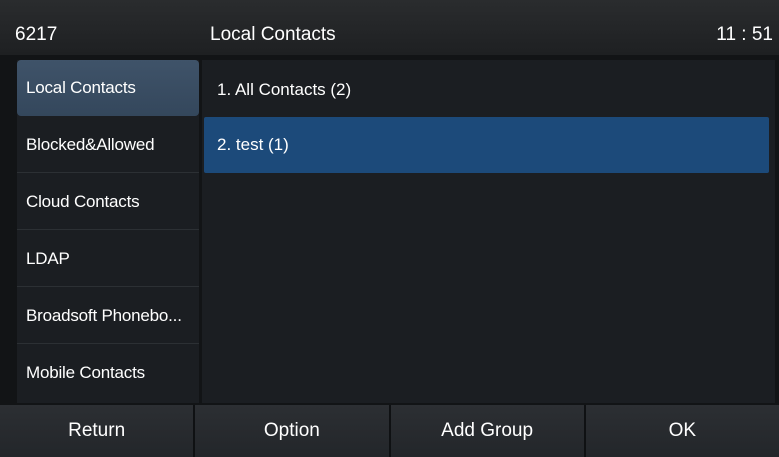 The height and width of the screenshot is (457, 779). What do you see at coordinates (90, 144) in the screenshot?
I see `sidebar-item-label: Blocked&Allowed` at bounding box center [90, 144].